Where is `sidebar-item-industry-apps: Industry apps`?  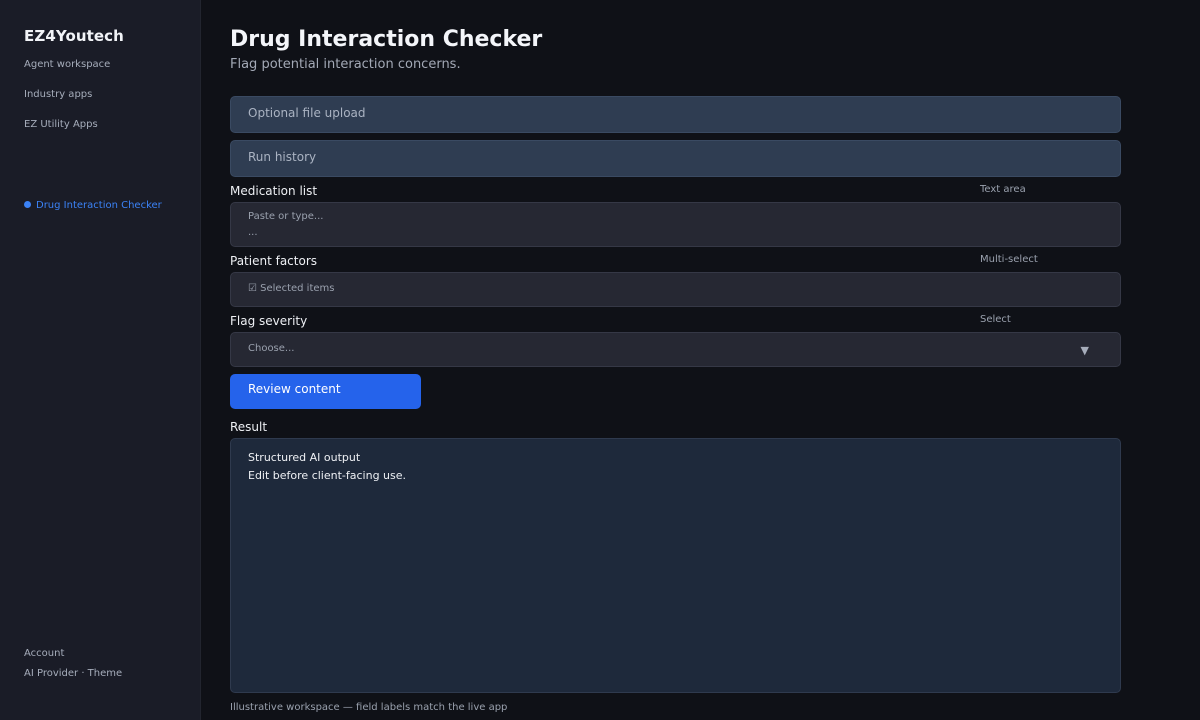 sidebar-item-industry-apps: Industry apps is located at coordinates (58, 94).